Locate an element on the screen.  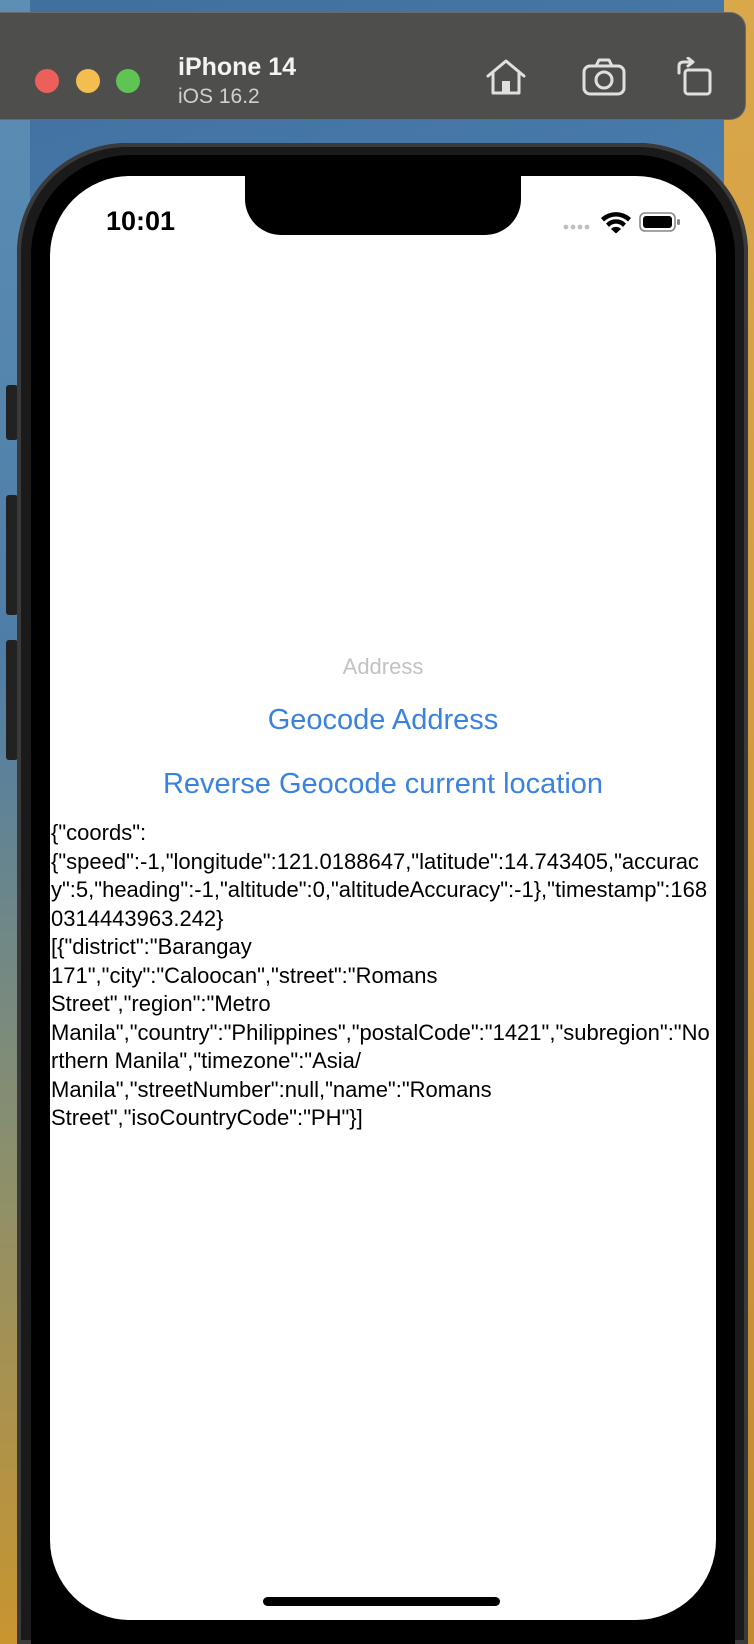
home-indicator is located at coordinates (381, 1601).